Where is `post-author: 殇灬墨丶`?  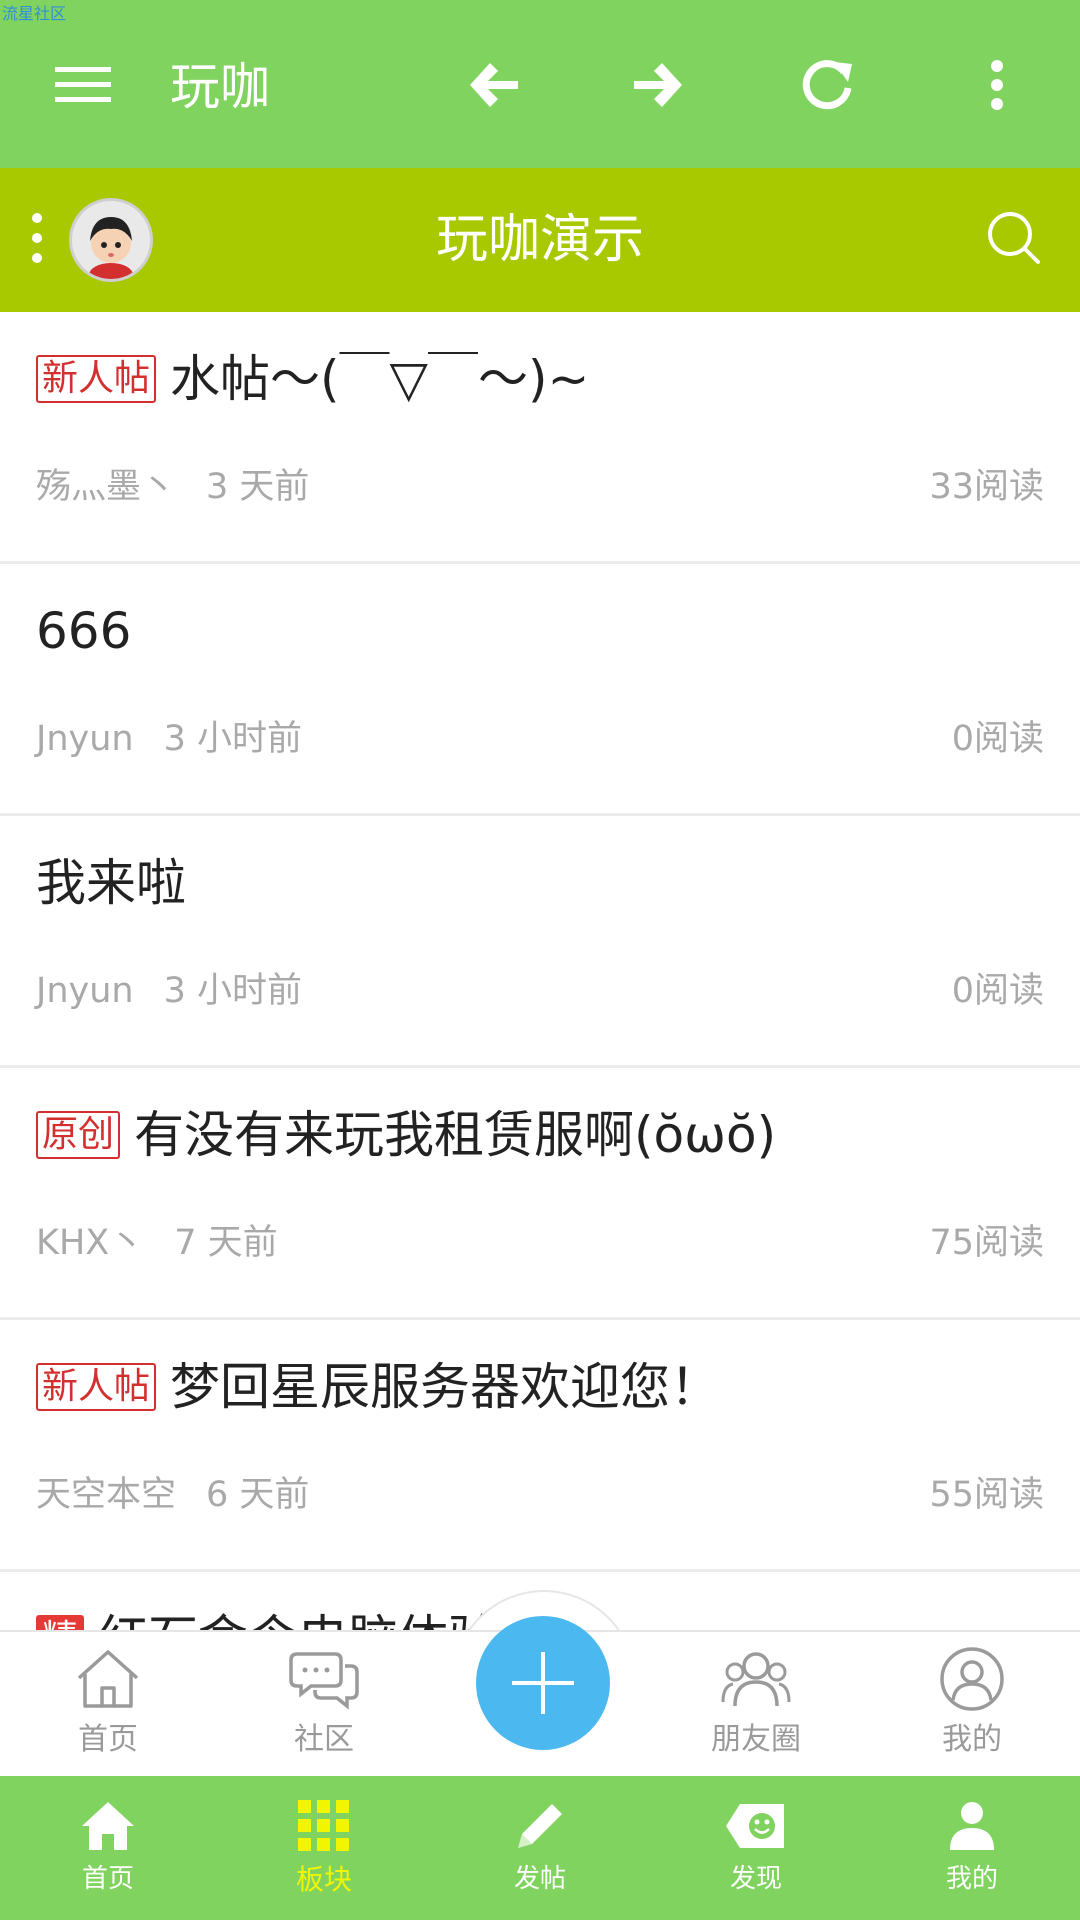 post-author: 殇灬墨丶 is located at coordinates (106, 487).